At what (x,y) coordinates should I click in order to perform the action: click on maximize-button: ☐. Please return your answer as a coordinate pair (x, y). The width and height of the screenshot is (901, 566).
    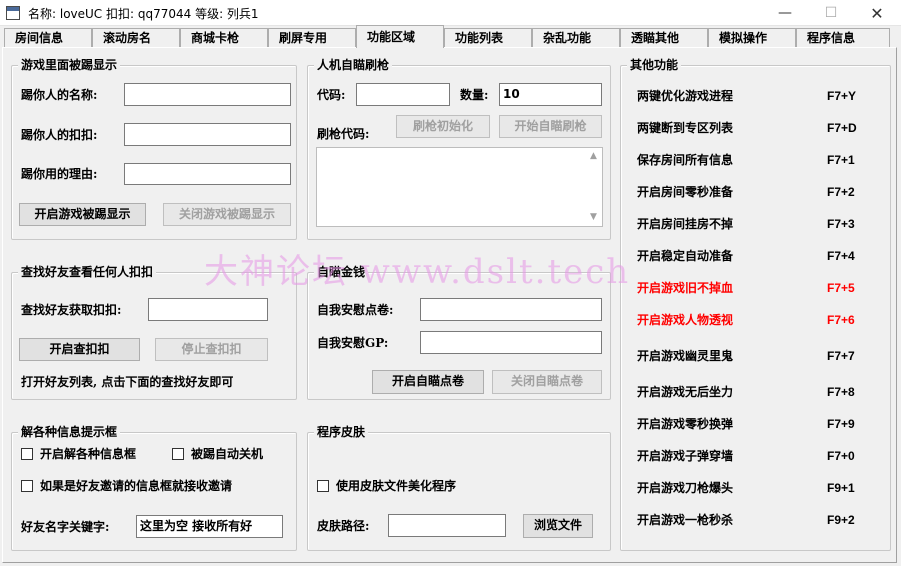
    Looking at the image, I should click on (831, 13).